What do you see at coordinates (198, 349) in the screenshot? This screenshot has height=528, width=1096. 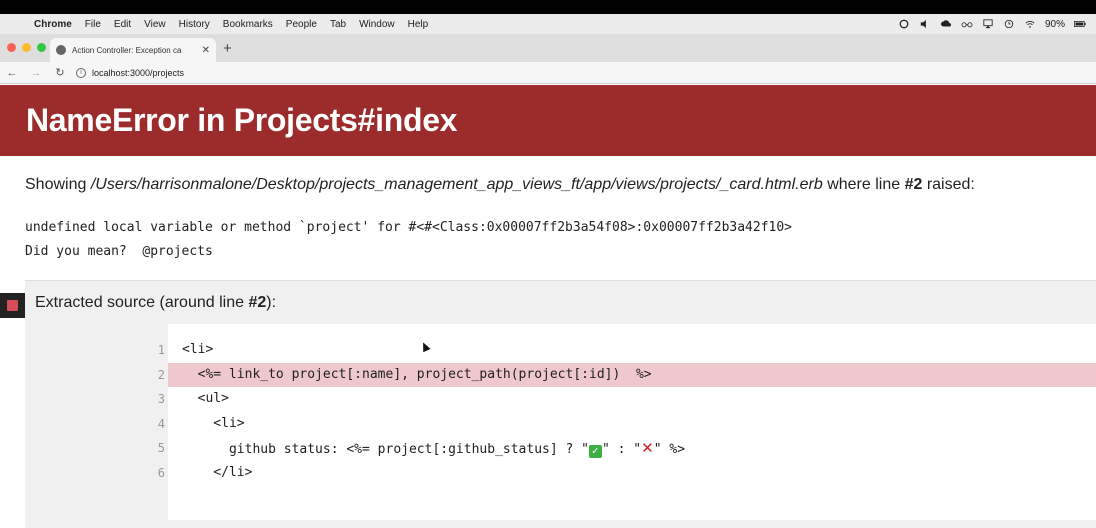 I see `code-line-1: <li>` at bounding box center [198, 349].